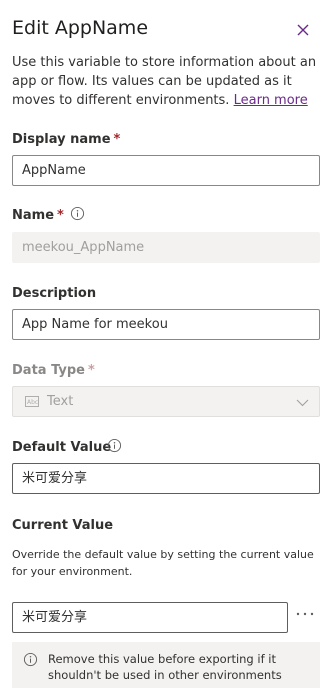 The width and height of the screenshot is (336, 688). I want to click on data-type-label-text: Data Type, so click(48, 370).